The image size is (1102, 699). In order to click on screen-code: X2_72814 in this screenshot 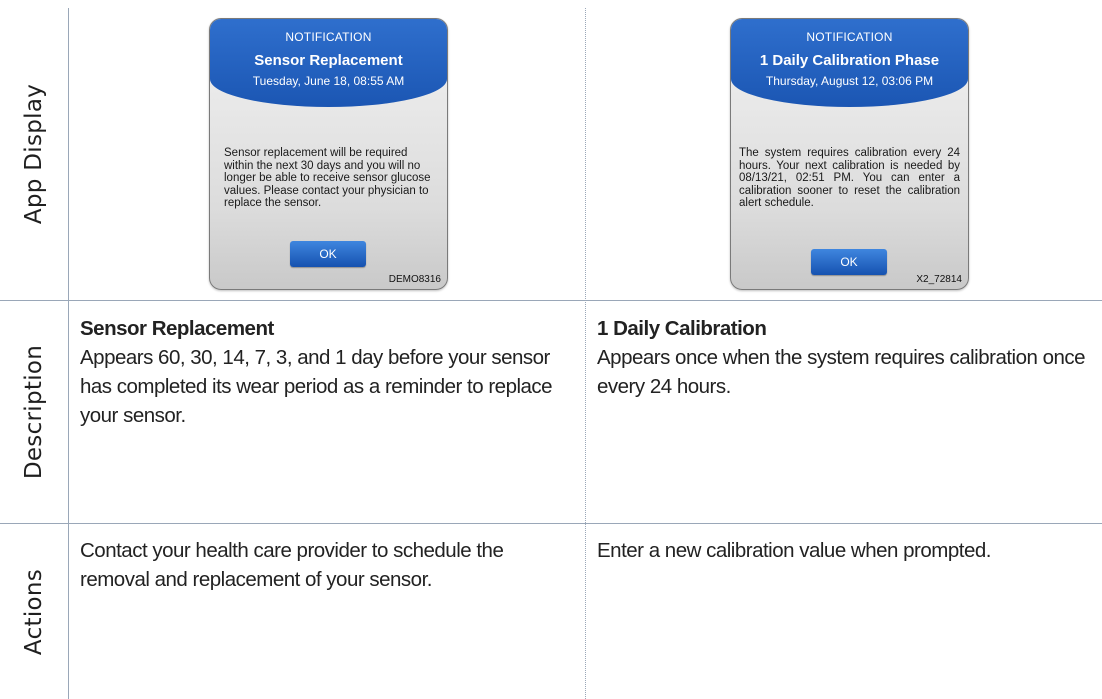, I will do `click(939, 279)`.